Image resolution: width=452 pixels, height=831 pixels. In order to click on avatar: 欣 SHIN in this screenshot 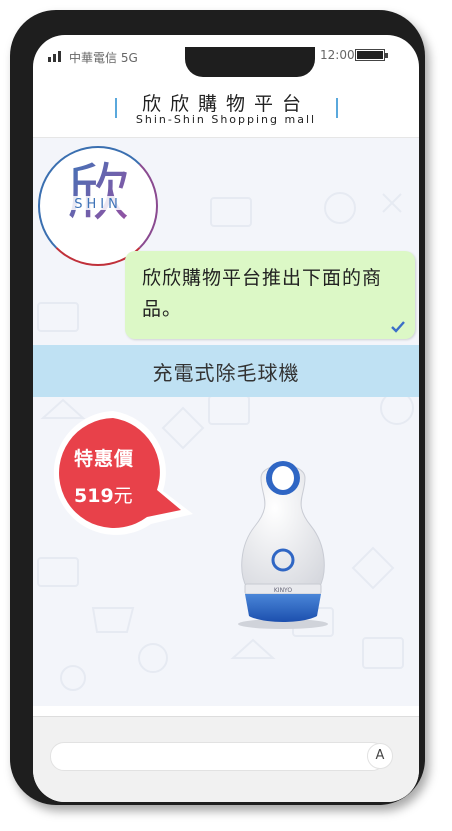, I will do `click(98, 206)`.